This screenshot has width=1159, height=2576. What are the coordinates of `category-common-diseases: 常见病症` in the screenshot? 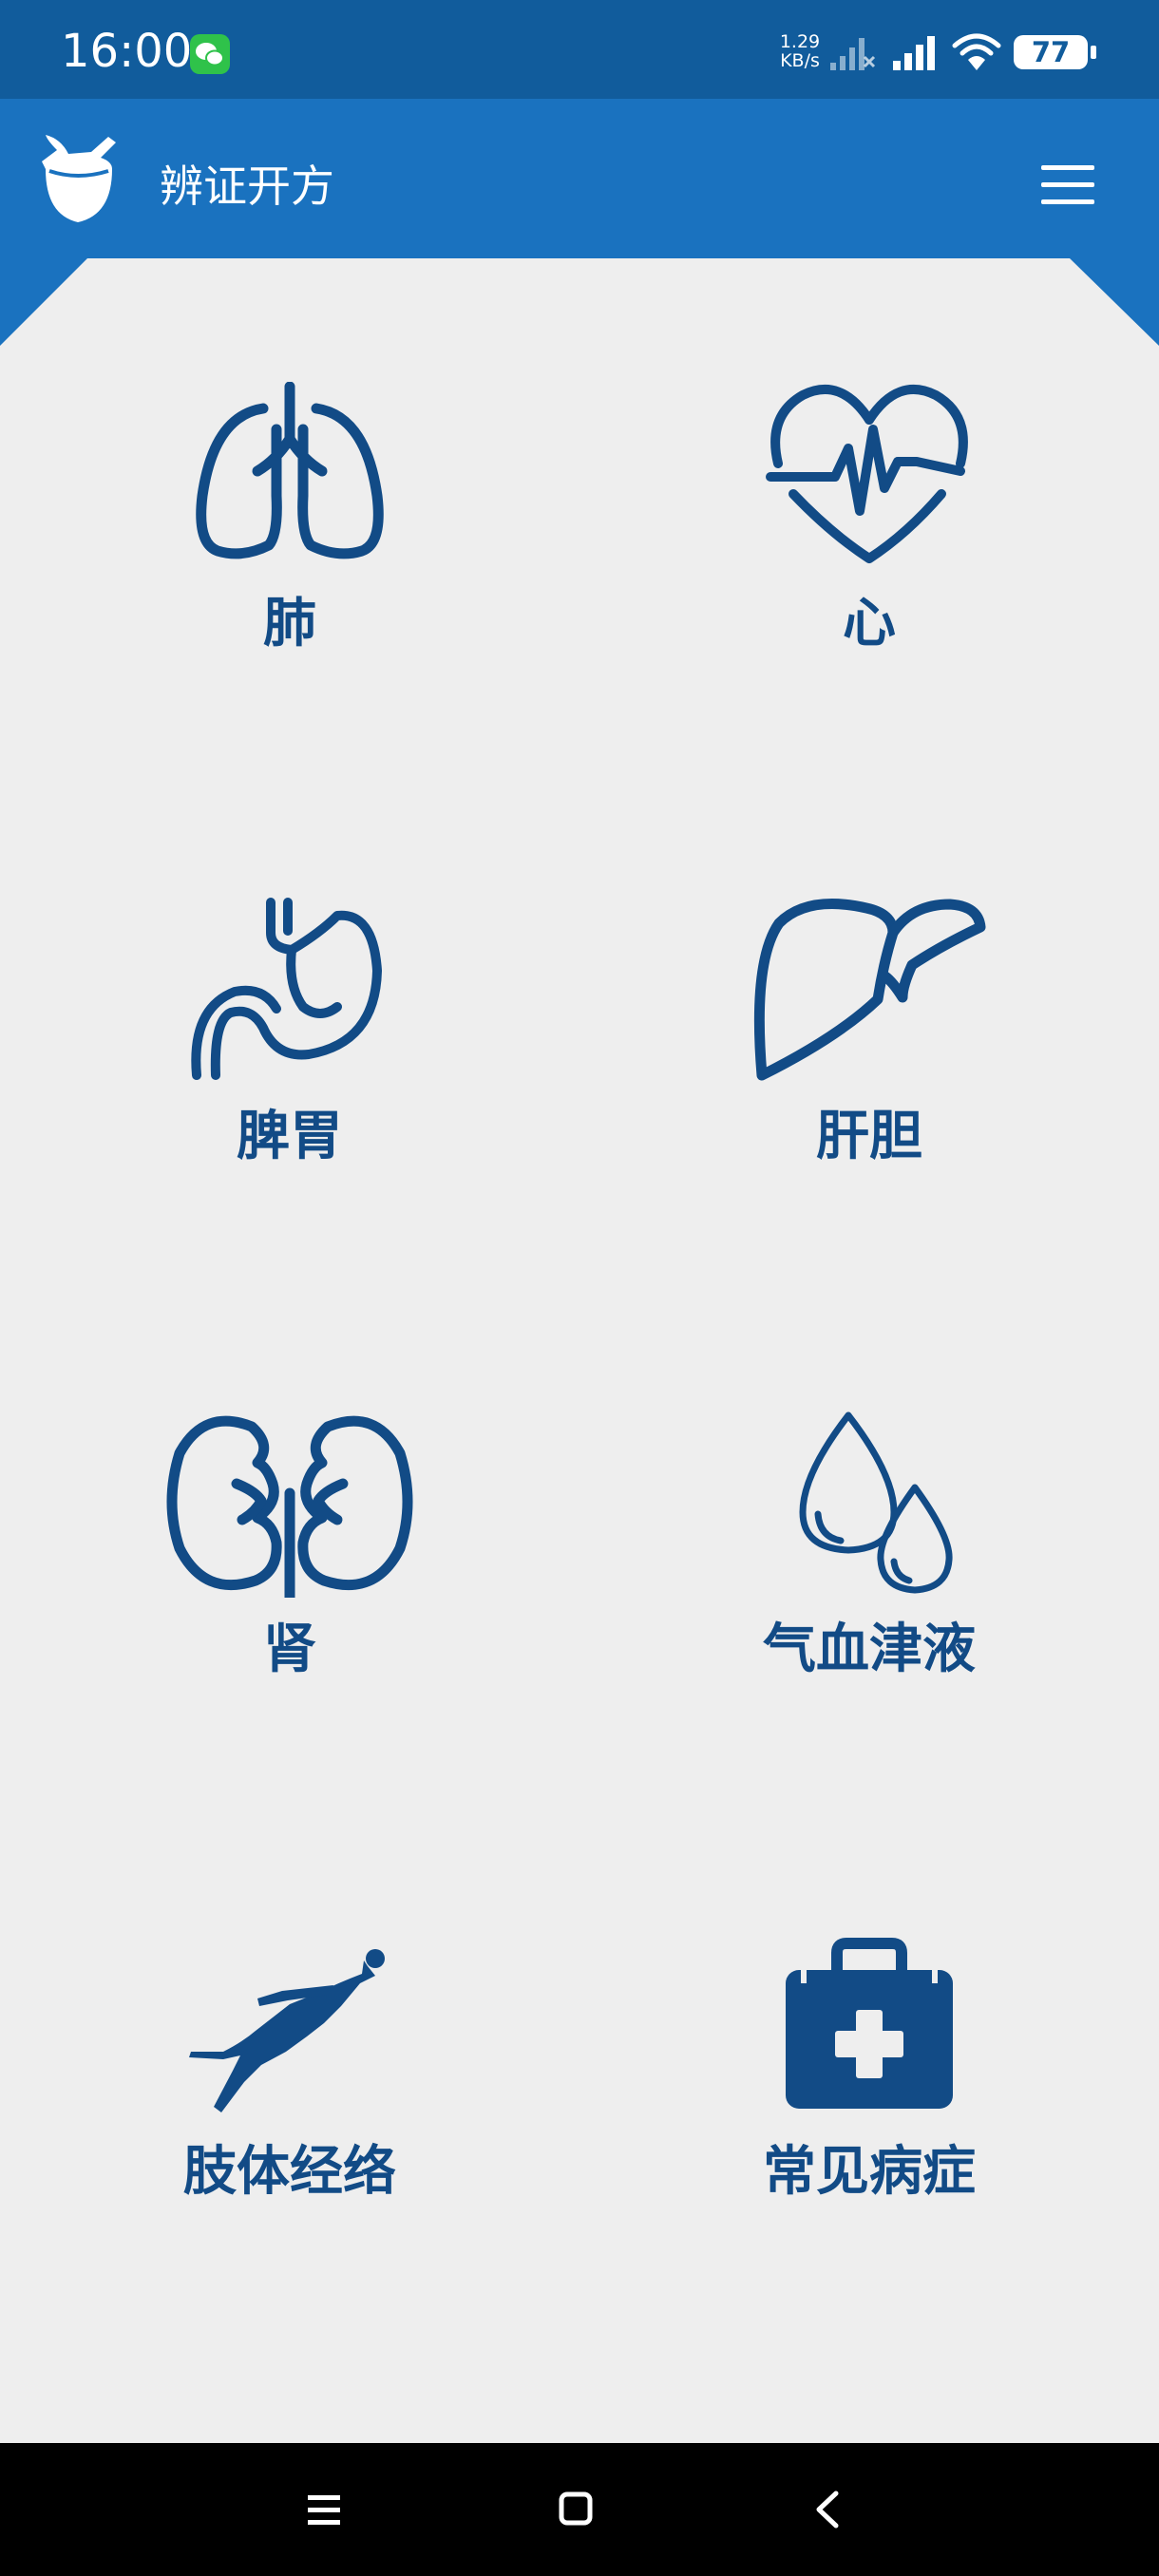 It's located at (869, 2101).